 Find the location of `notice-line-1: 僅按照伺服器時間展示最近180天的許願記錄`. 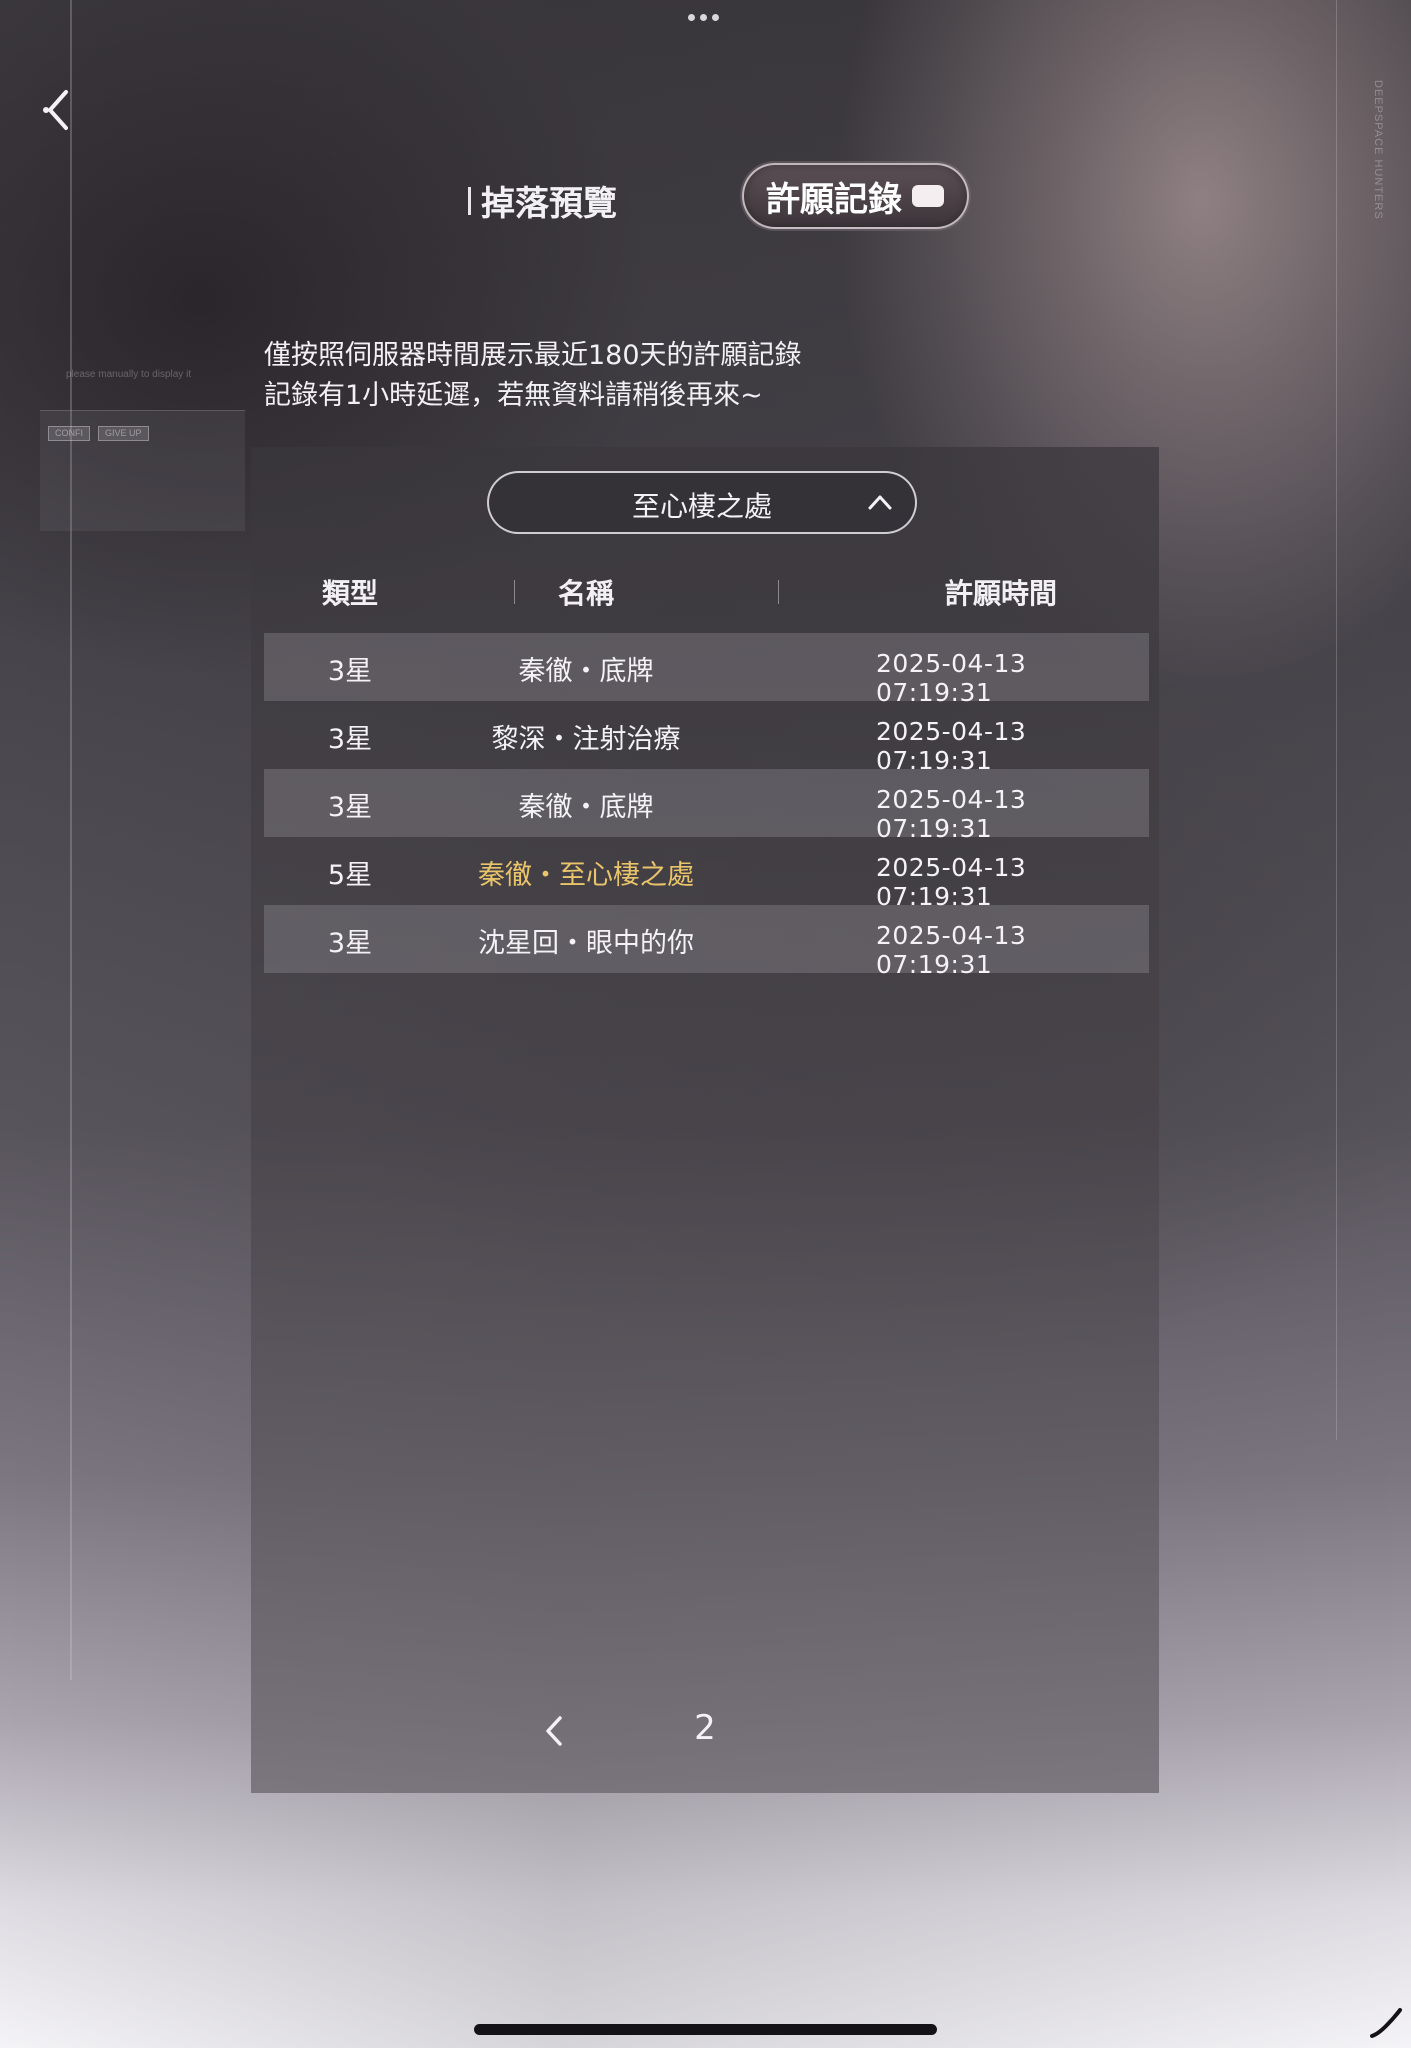

notice-line-1: 僅按照伺服器時間展示最近180天的許願記錄 is located at coordinates (533, 355).